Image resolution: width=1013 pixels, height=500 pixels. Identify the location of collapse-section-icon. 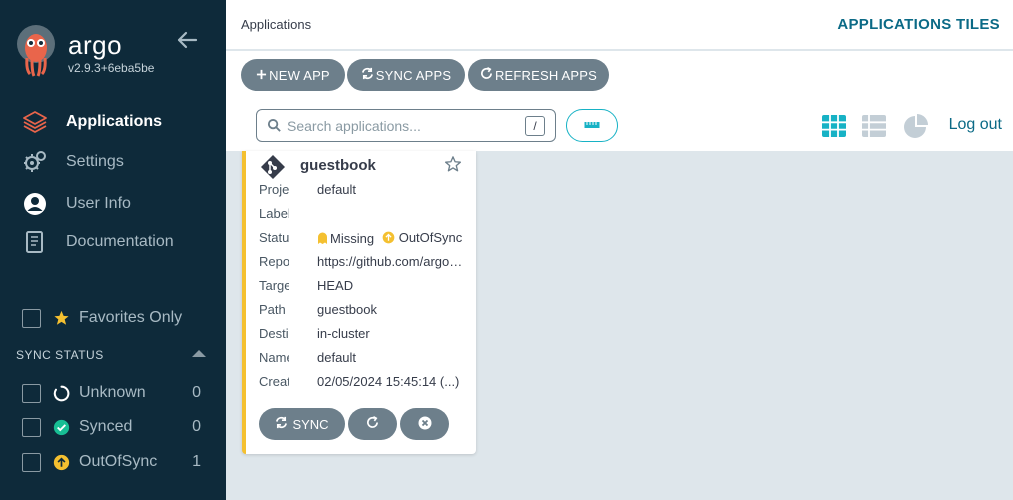
(199, 353).